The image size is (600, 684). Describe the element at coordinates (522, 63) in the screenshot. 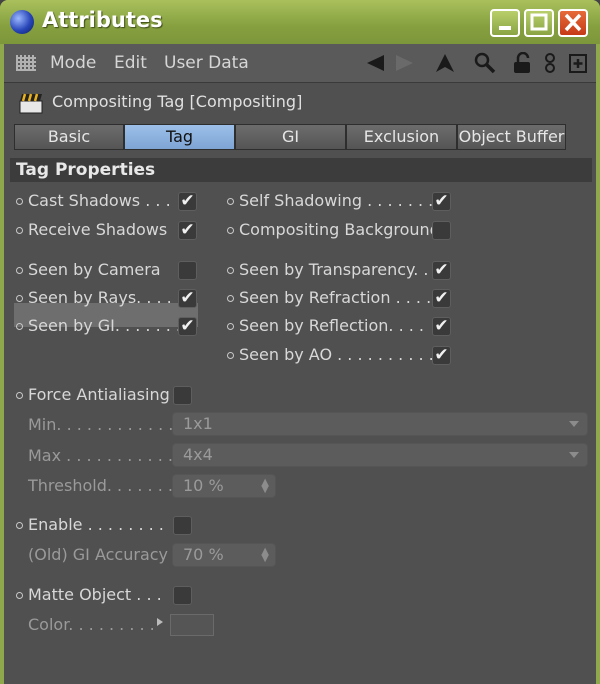

I see `lock-icon` at that location.